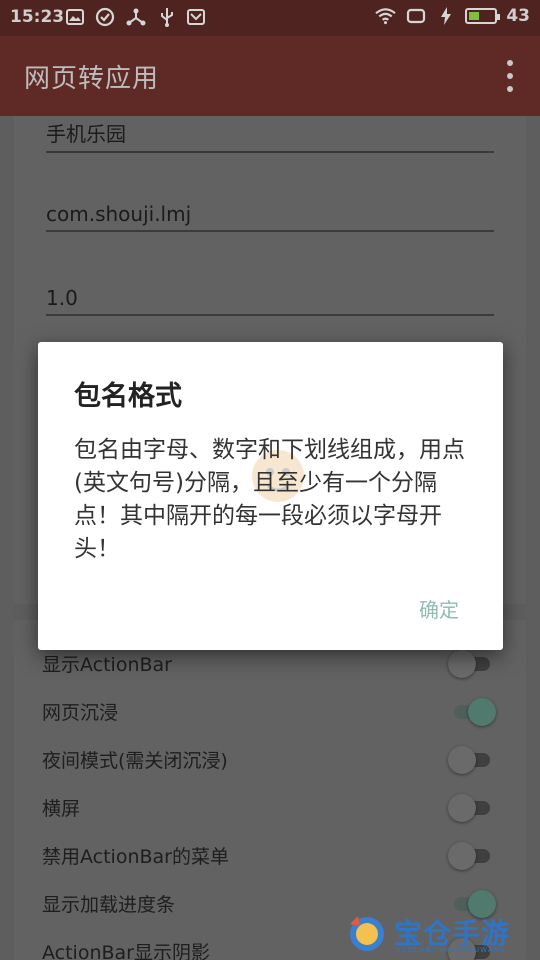 This screenshot has height=960, width=540. I want to click on charging-bolt-icon, so click(445, 16).